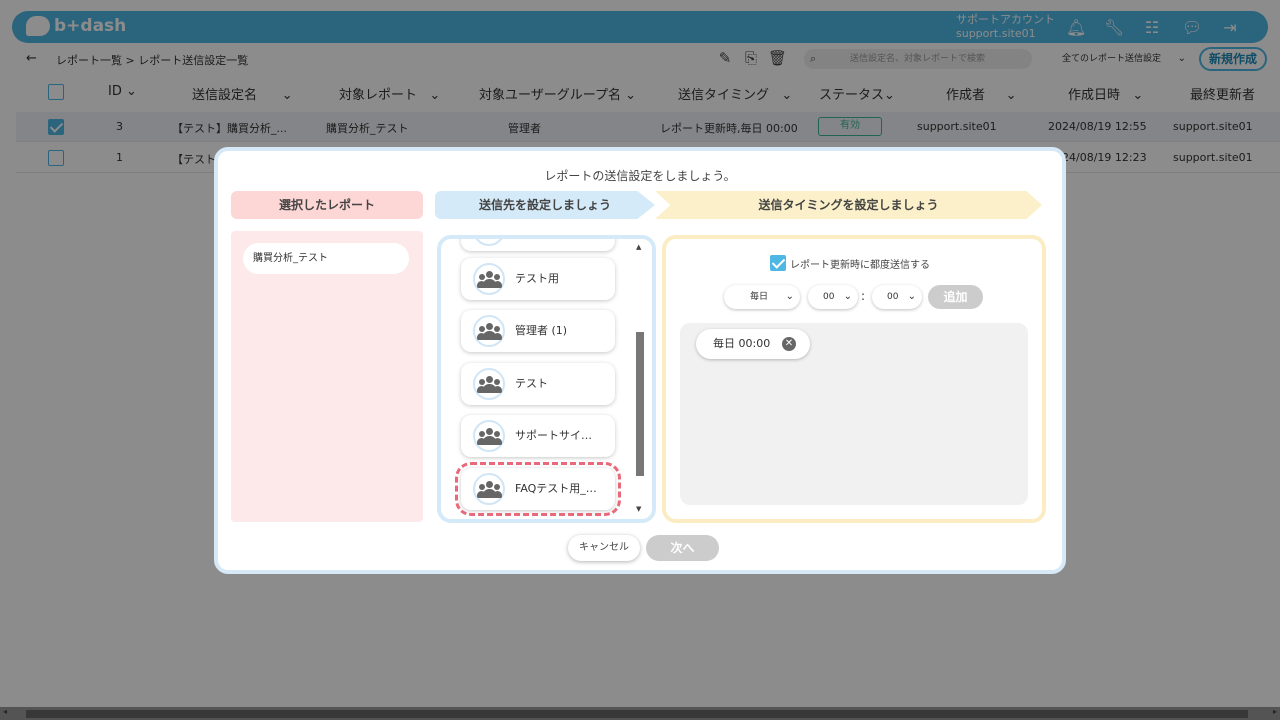 Image resolution: width=1280 pixels, height=720 pixels. What do you see at coordinates (604, 548) in the screenshot?
I see `cancel-button: キャンセル` at bounding box center [604, 548].